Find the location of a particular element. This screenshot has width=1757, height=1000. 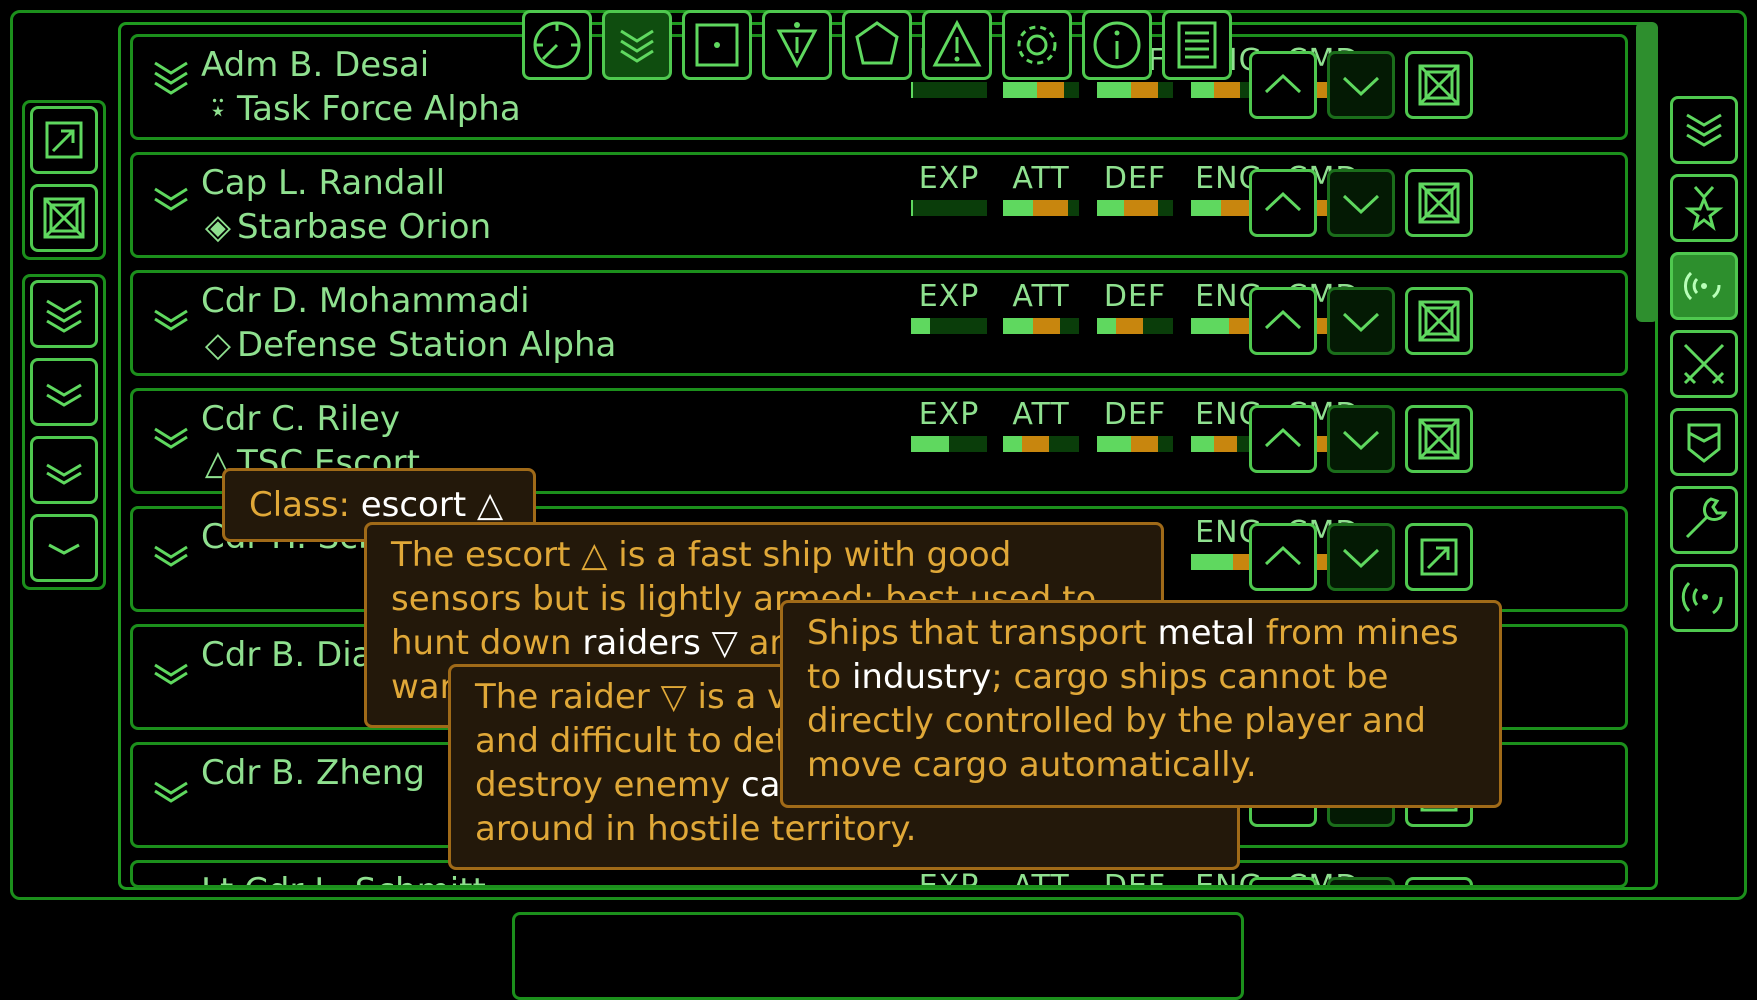

rank-filter-chevron is located at coordinates (64, 548).